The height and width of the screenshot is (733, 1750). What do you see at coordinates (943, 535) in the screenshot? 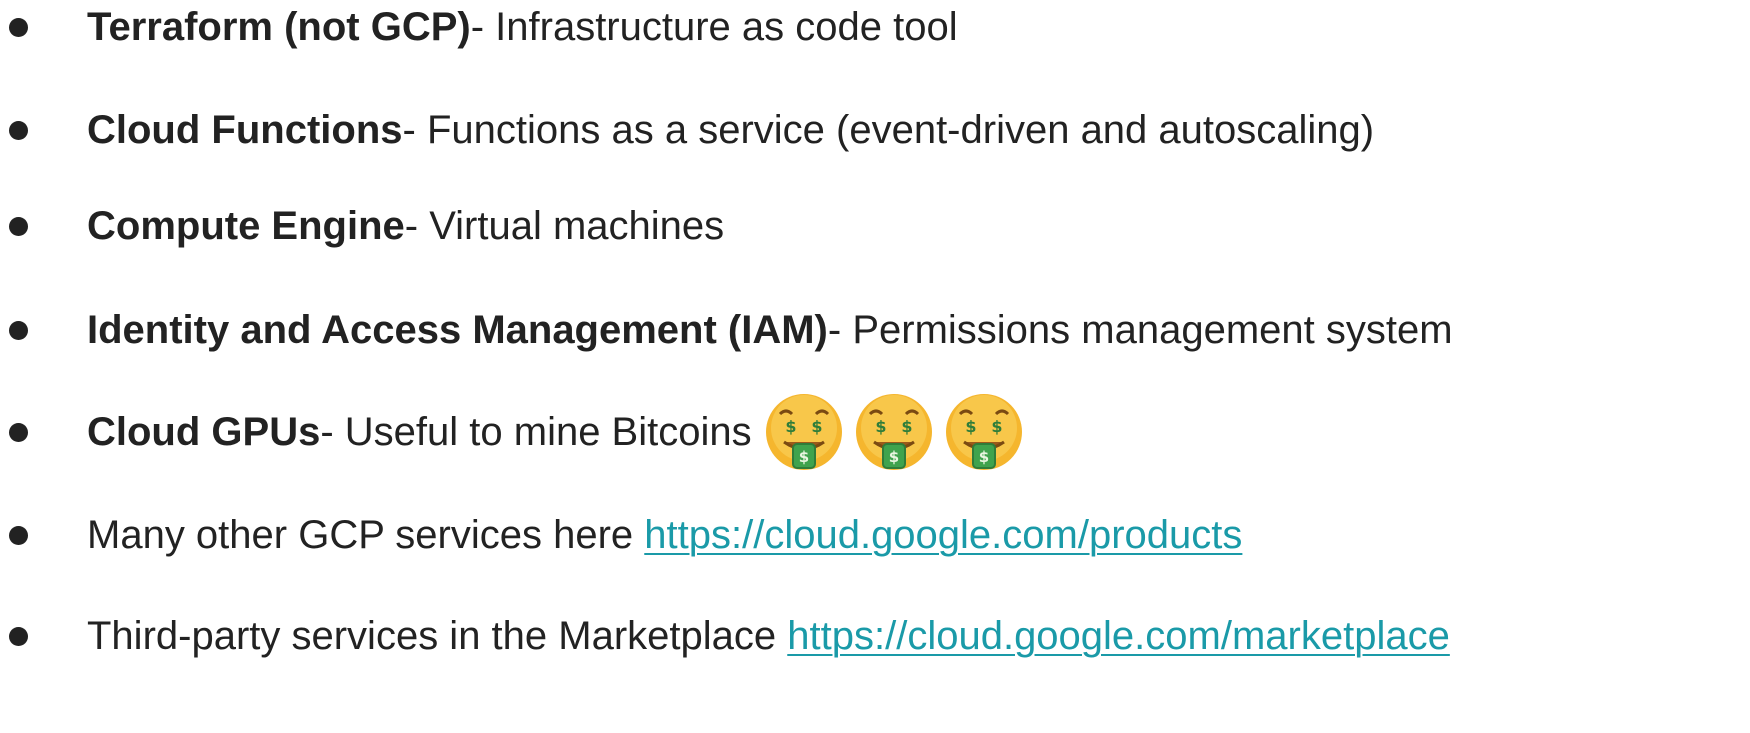
I see `products-link: https://cloud.google.com/products` at bounding box center [943, 535].